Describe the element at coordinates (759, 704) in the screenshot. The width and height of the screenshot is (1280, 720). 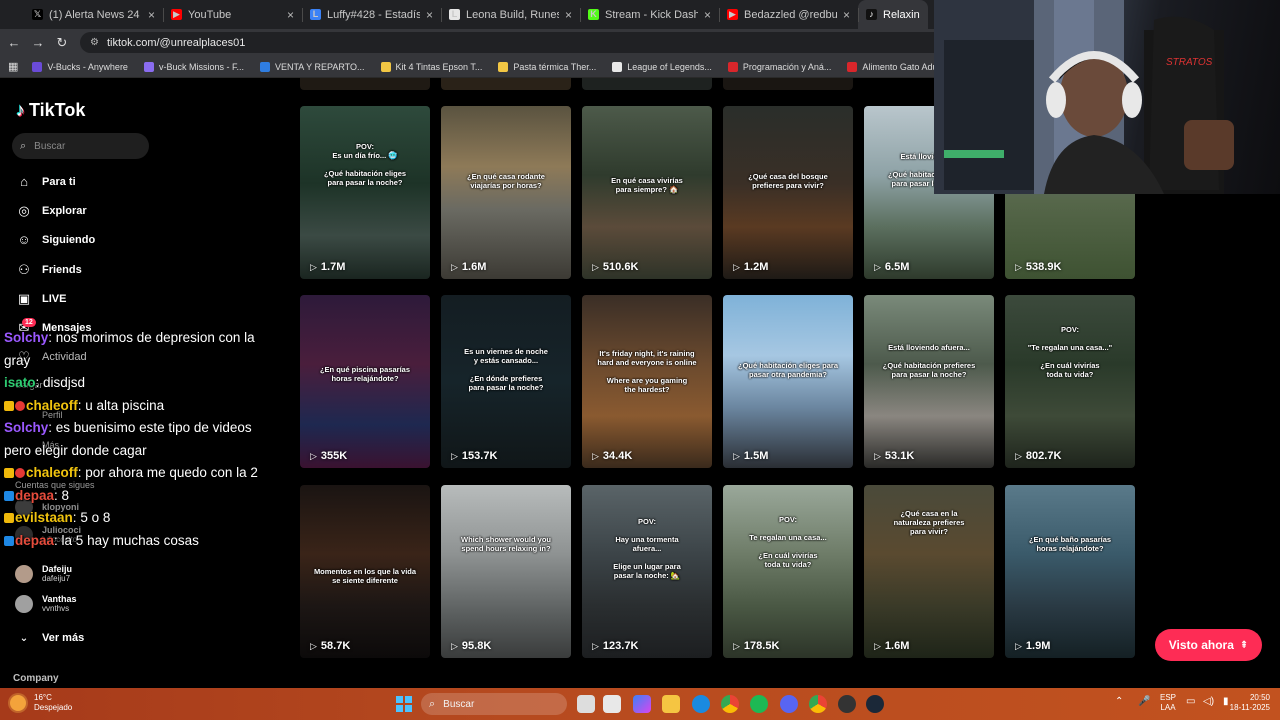
I see `spotify-icon` at that location.